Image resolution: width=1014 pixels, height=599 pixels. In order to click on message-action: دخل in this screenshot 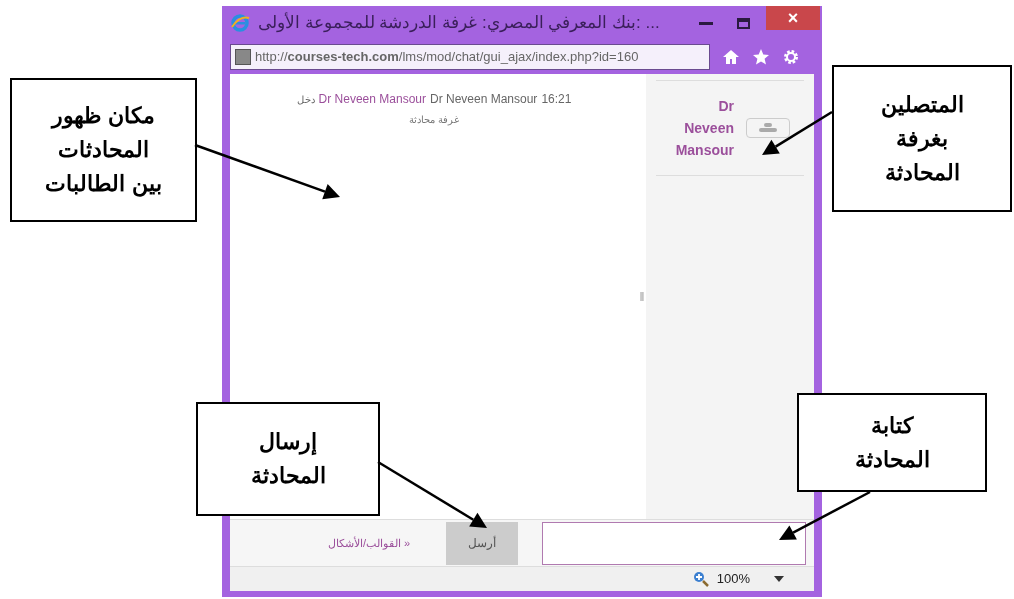, I will do `click(305, 100)`.